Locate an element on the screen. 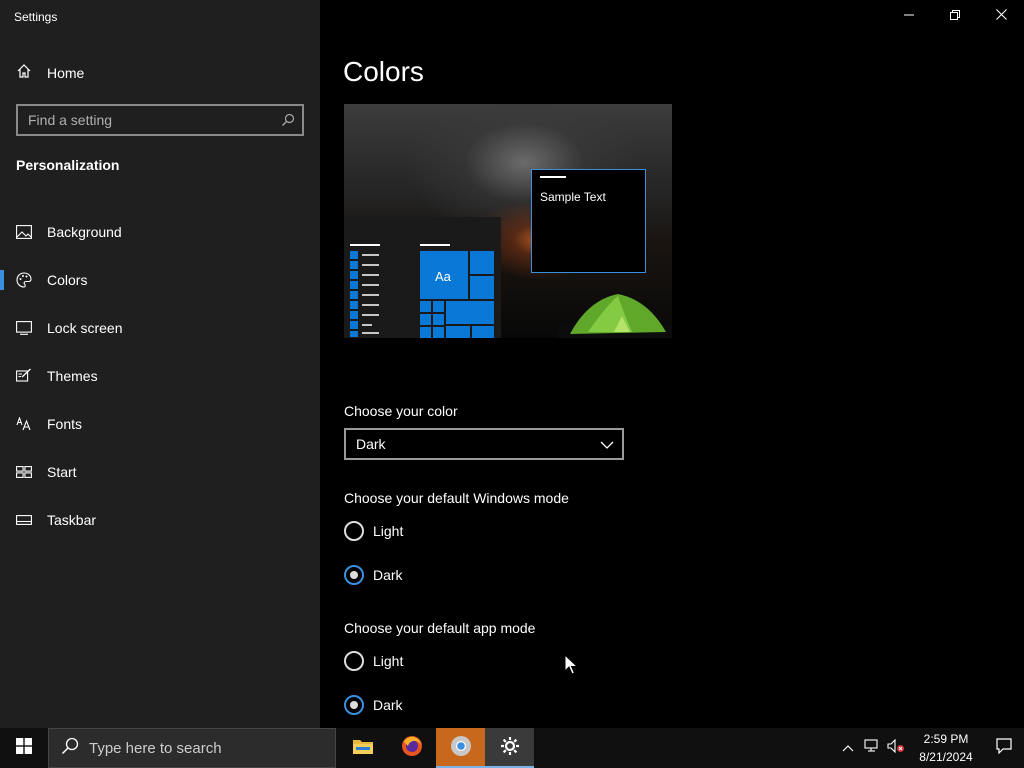 The width and height of the screenshot is (1024, 768). chevron-up-icon is located at coordinates (848, 748).